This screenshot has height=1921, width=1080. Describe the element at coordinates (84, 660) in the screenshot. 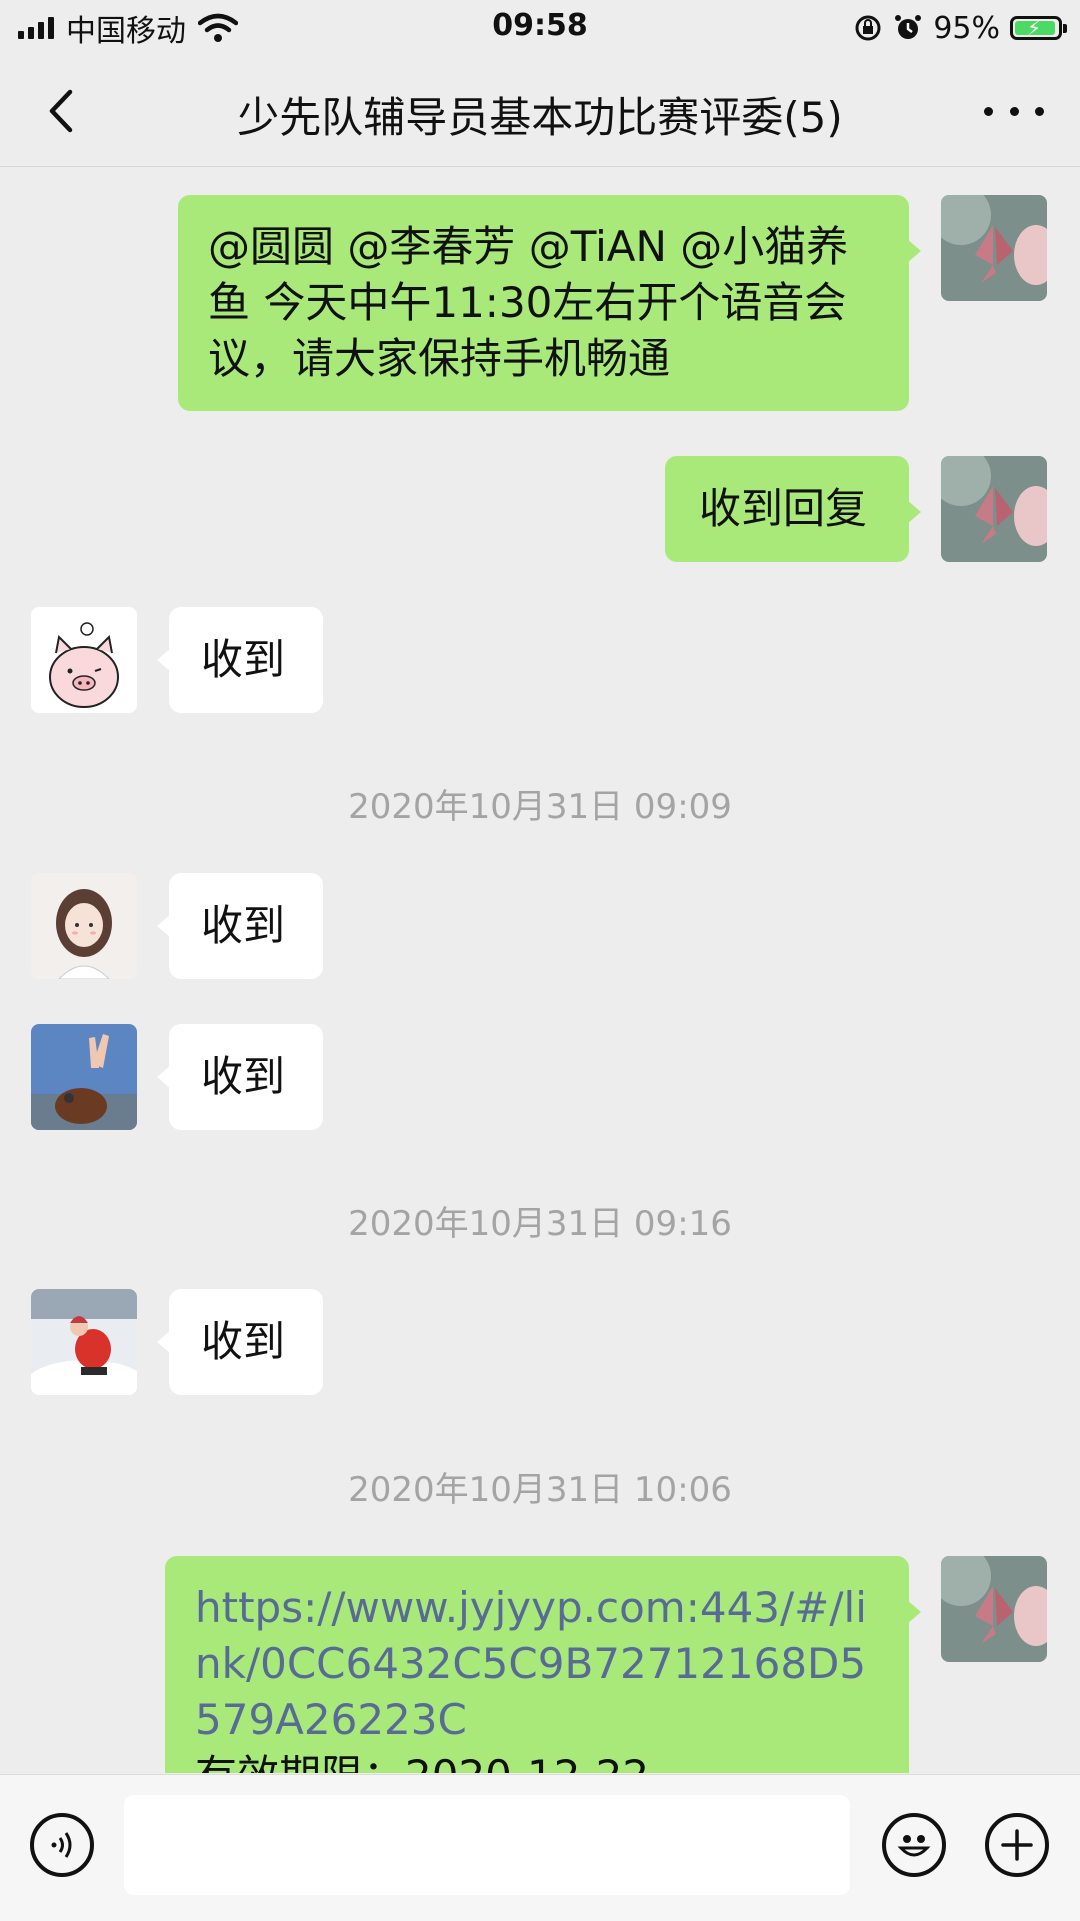

I see `member-avatar-pig` at that location.